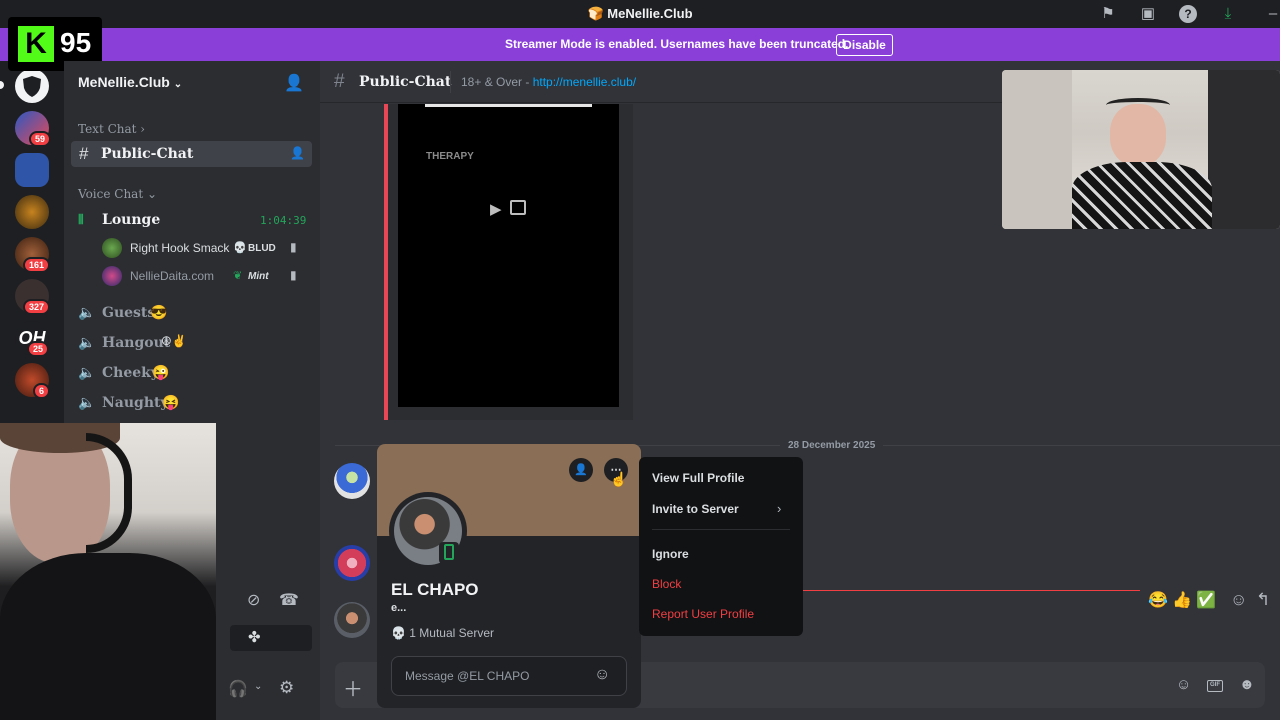  Describe the element at coordinates (353, 687) in the screenshot. I see `plus-icon: ＋` at that location.